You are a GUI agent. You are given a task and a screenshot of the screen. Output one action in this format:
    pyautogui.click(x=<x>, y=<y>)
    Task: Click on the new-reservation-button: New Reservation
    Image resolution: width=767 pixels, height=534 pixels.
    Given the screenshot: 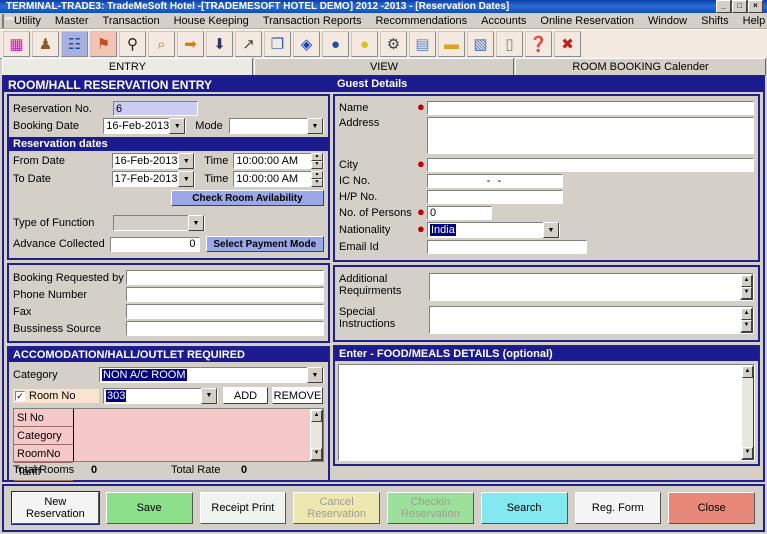 What is the action you would take?
    pyautogui.click(x=55, y=508)
    